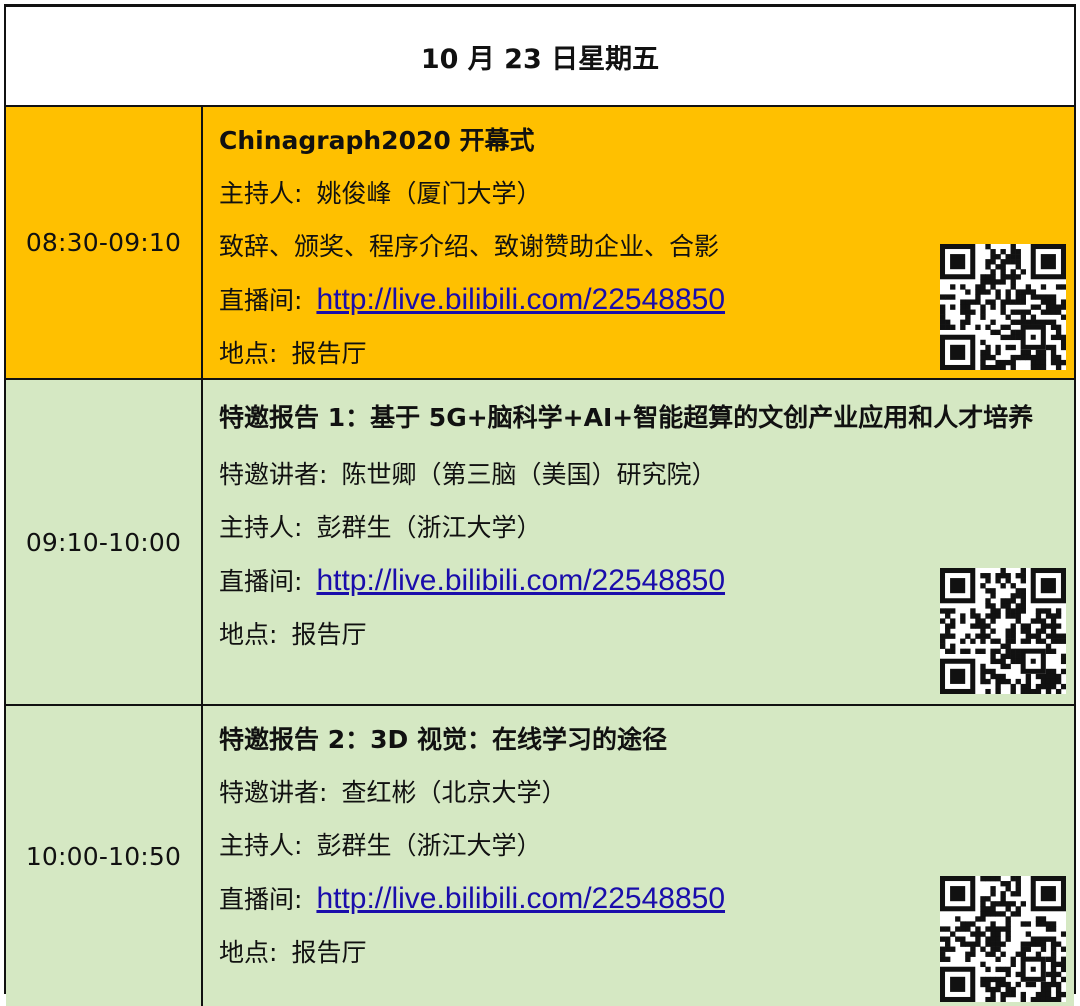  Describe the element at coordinates (104, 856) in the screenshot. I see `time-cell: 10:00-10:50` at that location.